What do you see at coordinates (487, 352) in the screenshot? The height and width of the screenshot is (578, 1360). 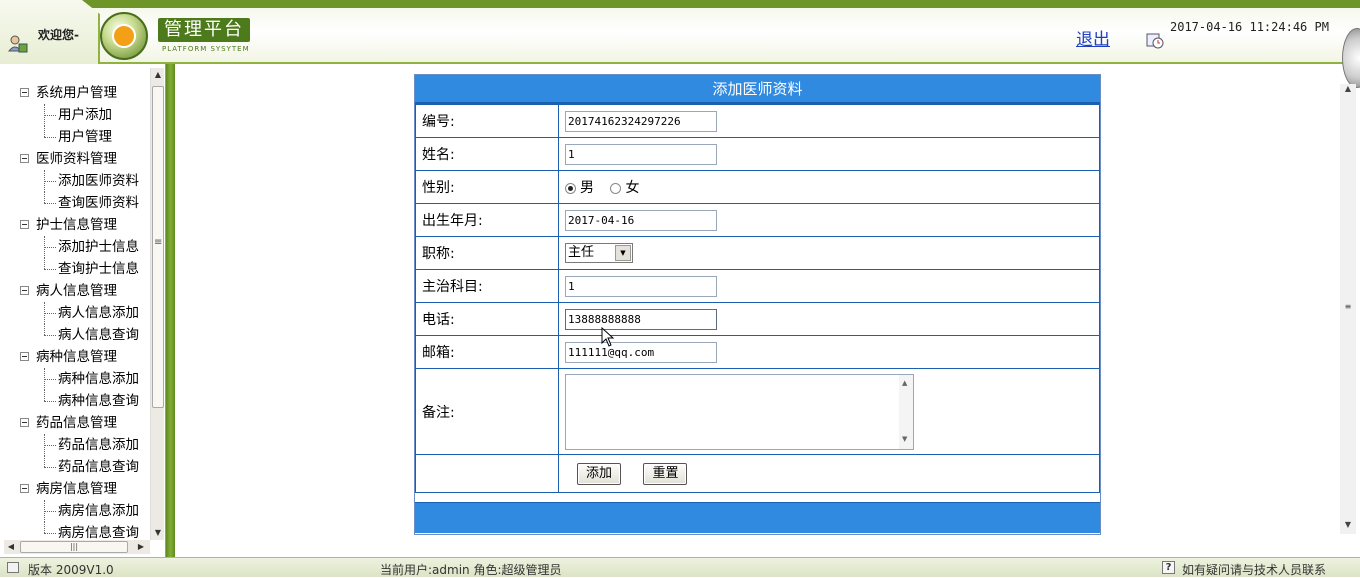 I see `email-label: 邮箱:` at bounding box center [487, 352].